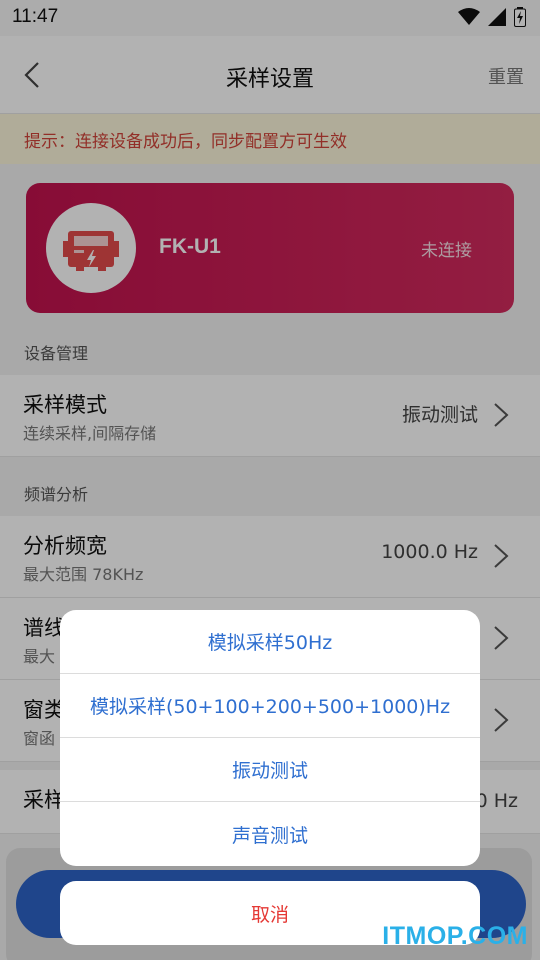  I want to click on action-sheet-option-sound-test: 声音测试, so click(270, 834).